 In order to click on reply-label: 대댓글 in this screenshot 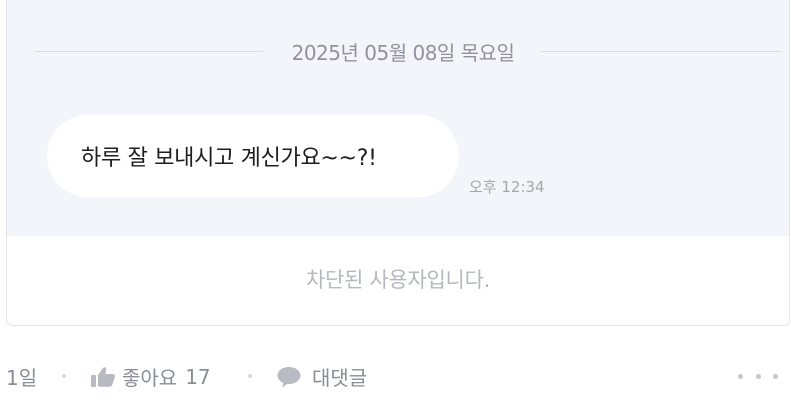, I will do `click(340, 378)`.